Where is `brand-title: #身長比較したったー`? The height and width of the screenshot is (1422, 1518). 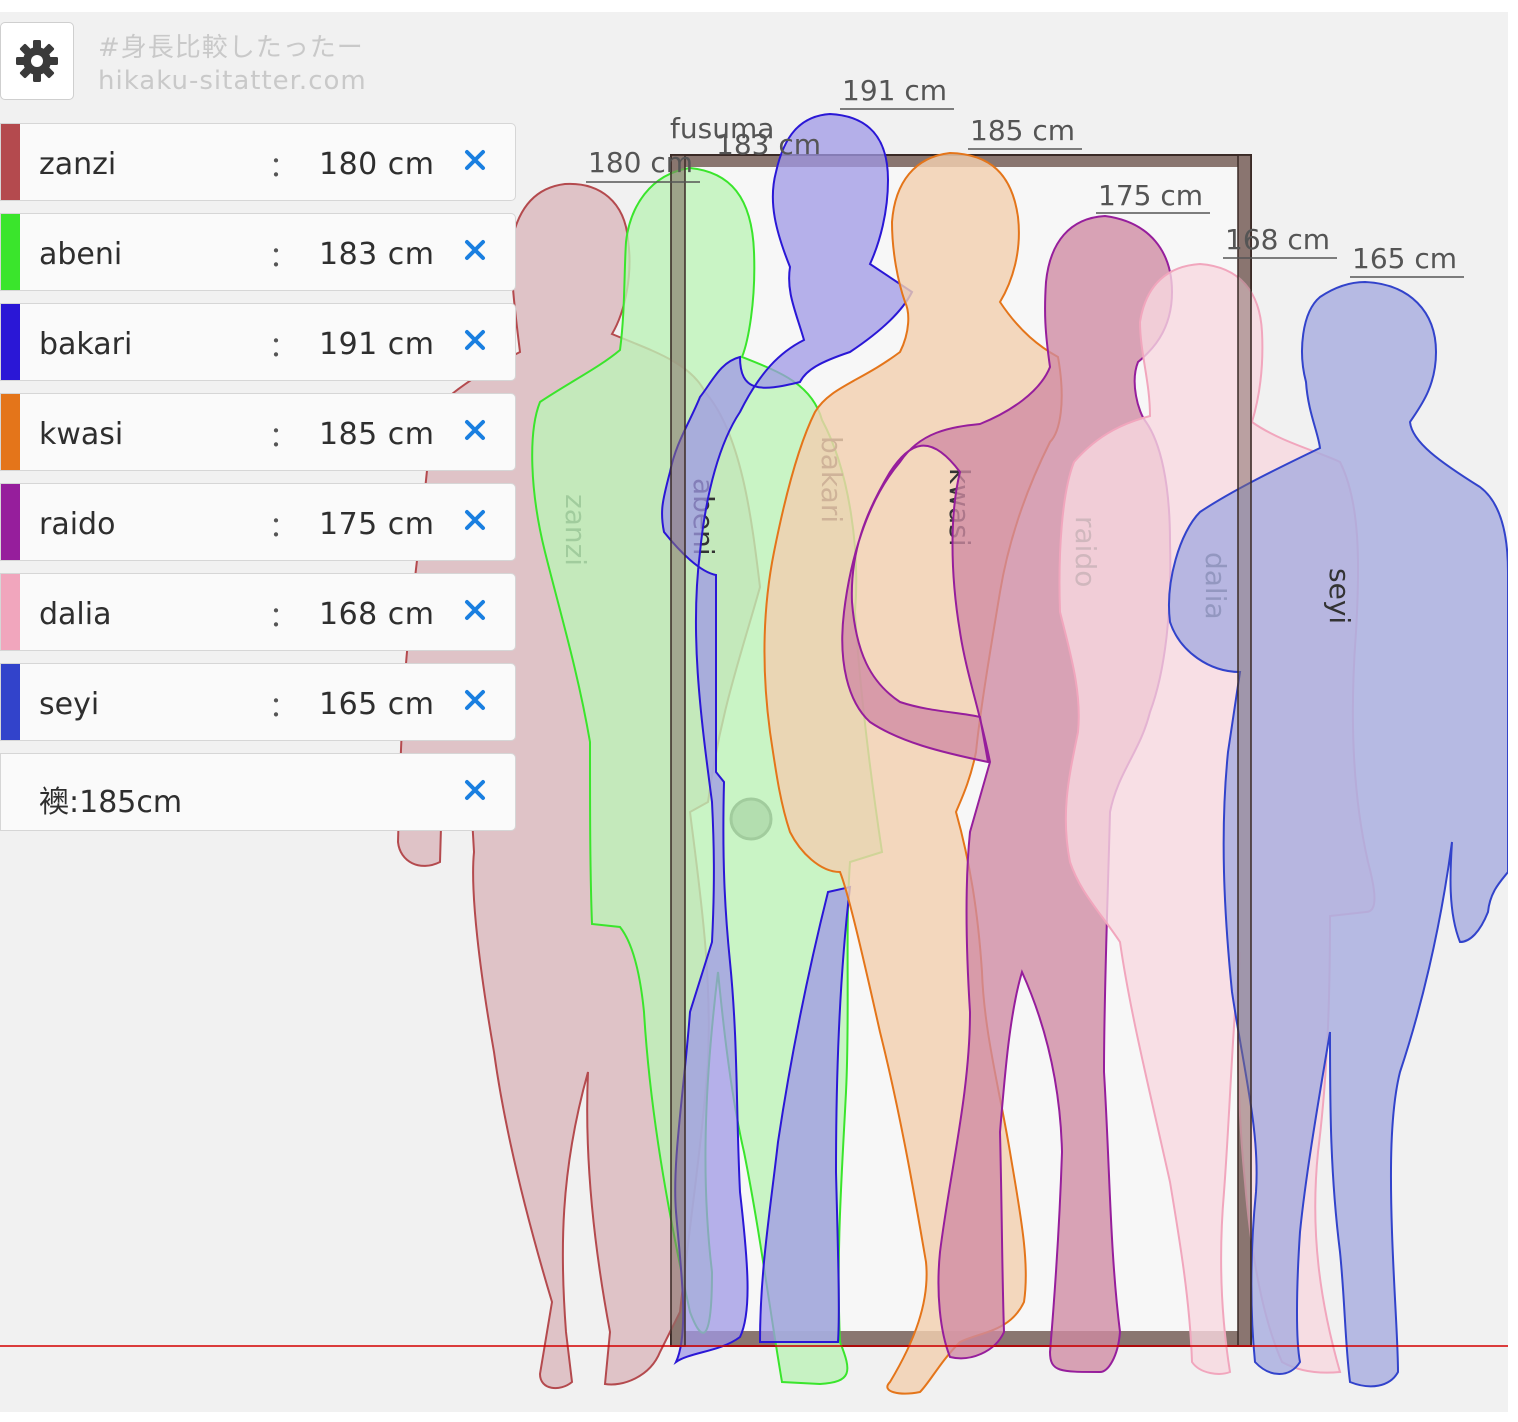
brand-title: #身長比較したったー is located at coordinates (231, 48).